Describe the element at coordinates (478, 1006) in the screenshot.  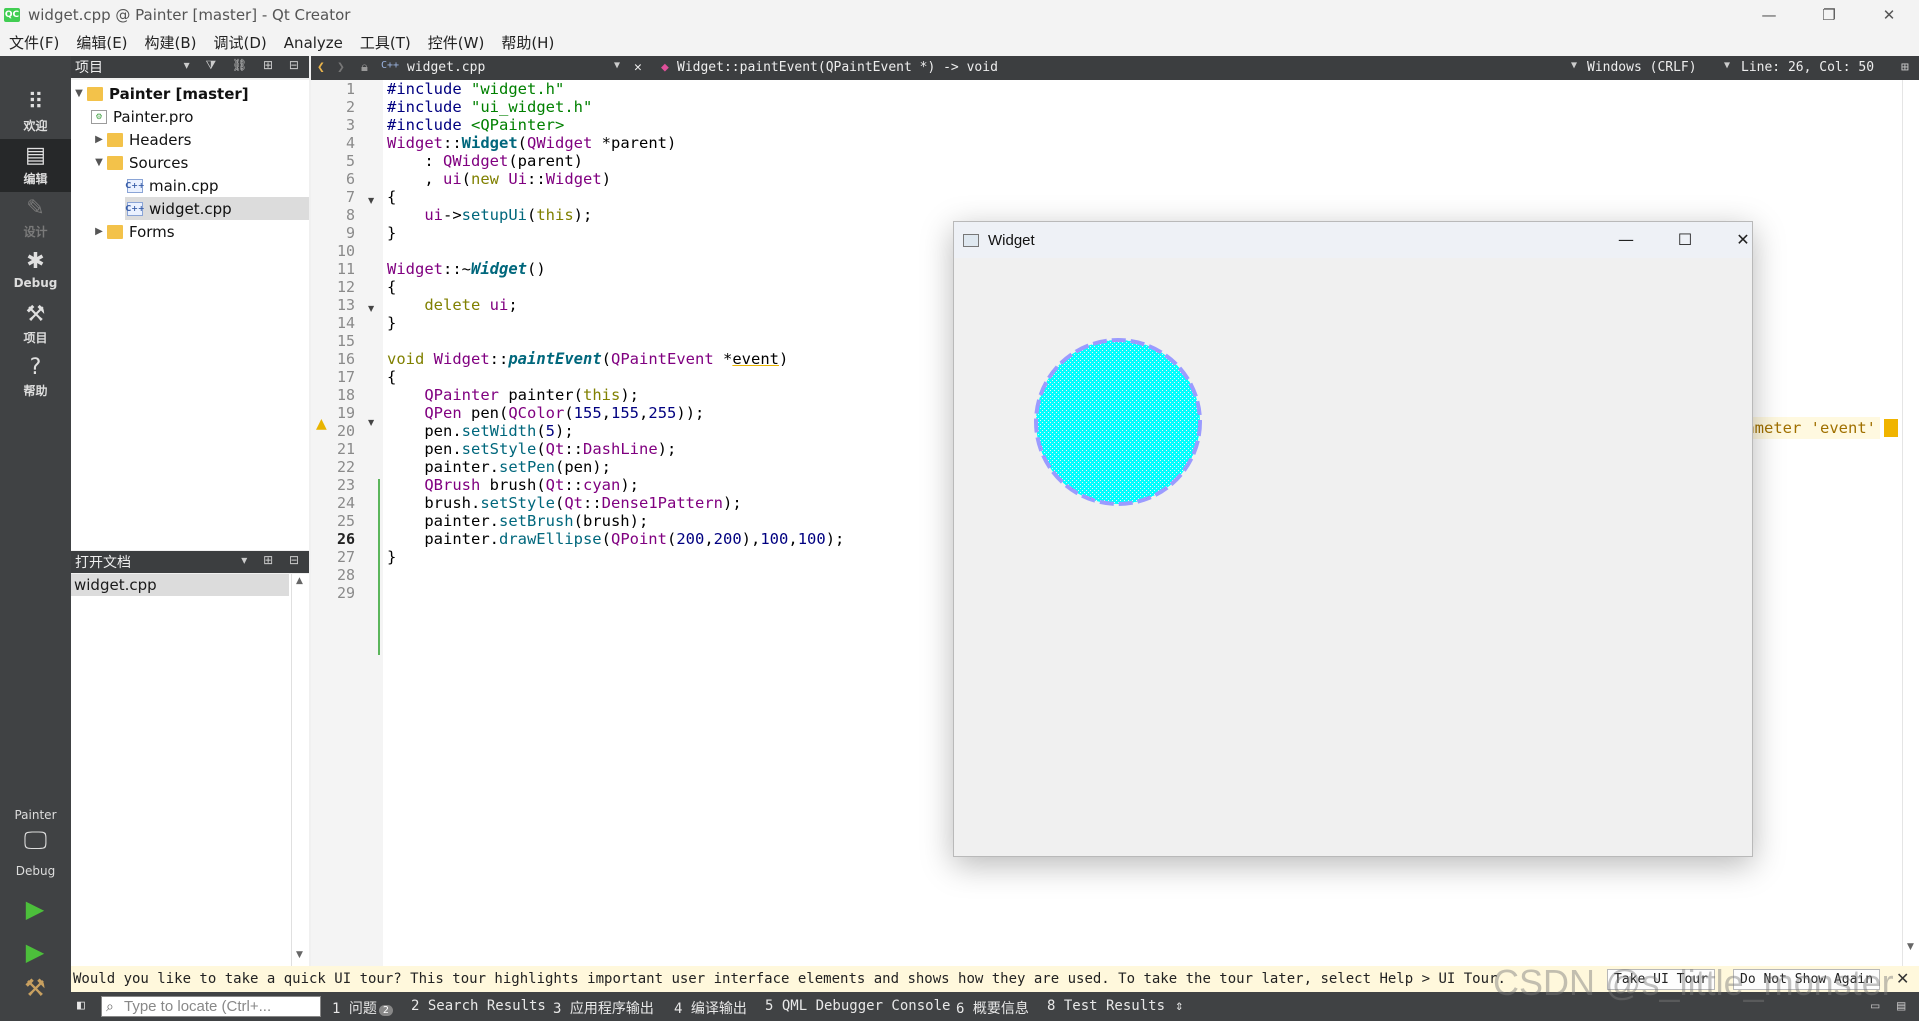
I see `tab-search-results: 2 Search Results` at that location.